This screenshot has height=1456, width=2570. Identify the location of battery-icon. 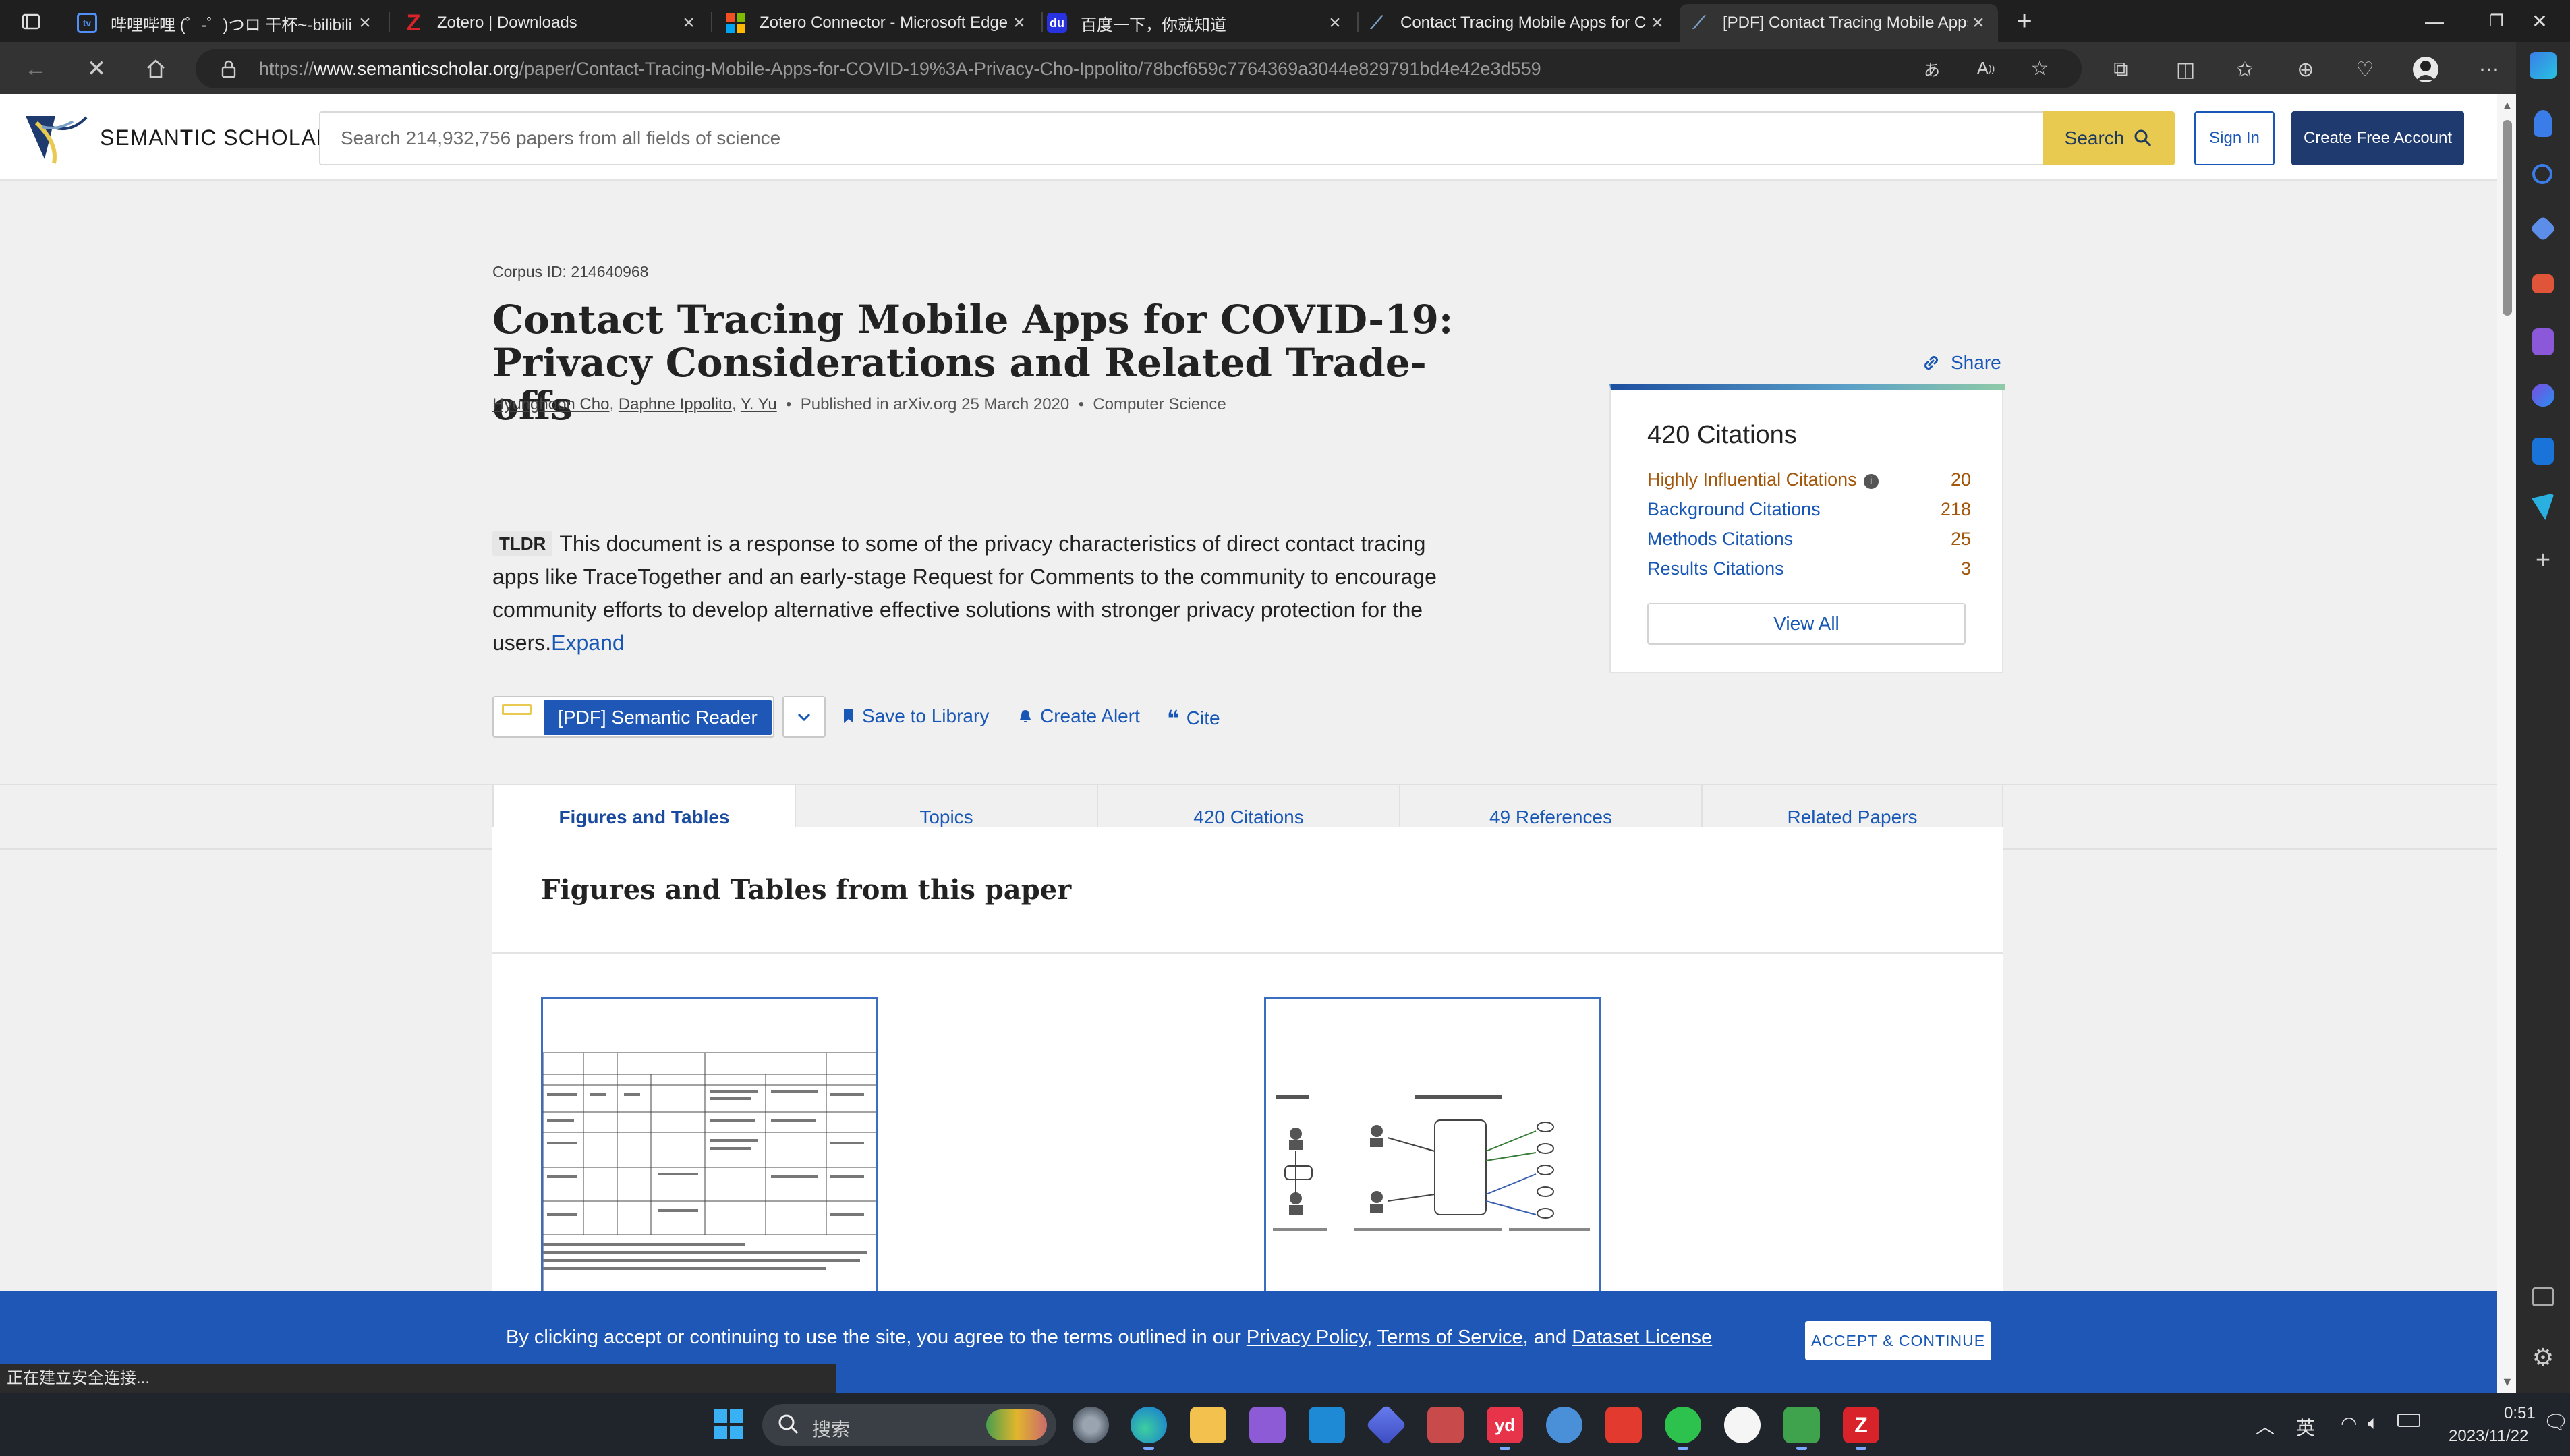
(2408, 1421).